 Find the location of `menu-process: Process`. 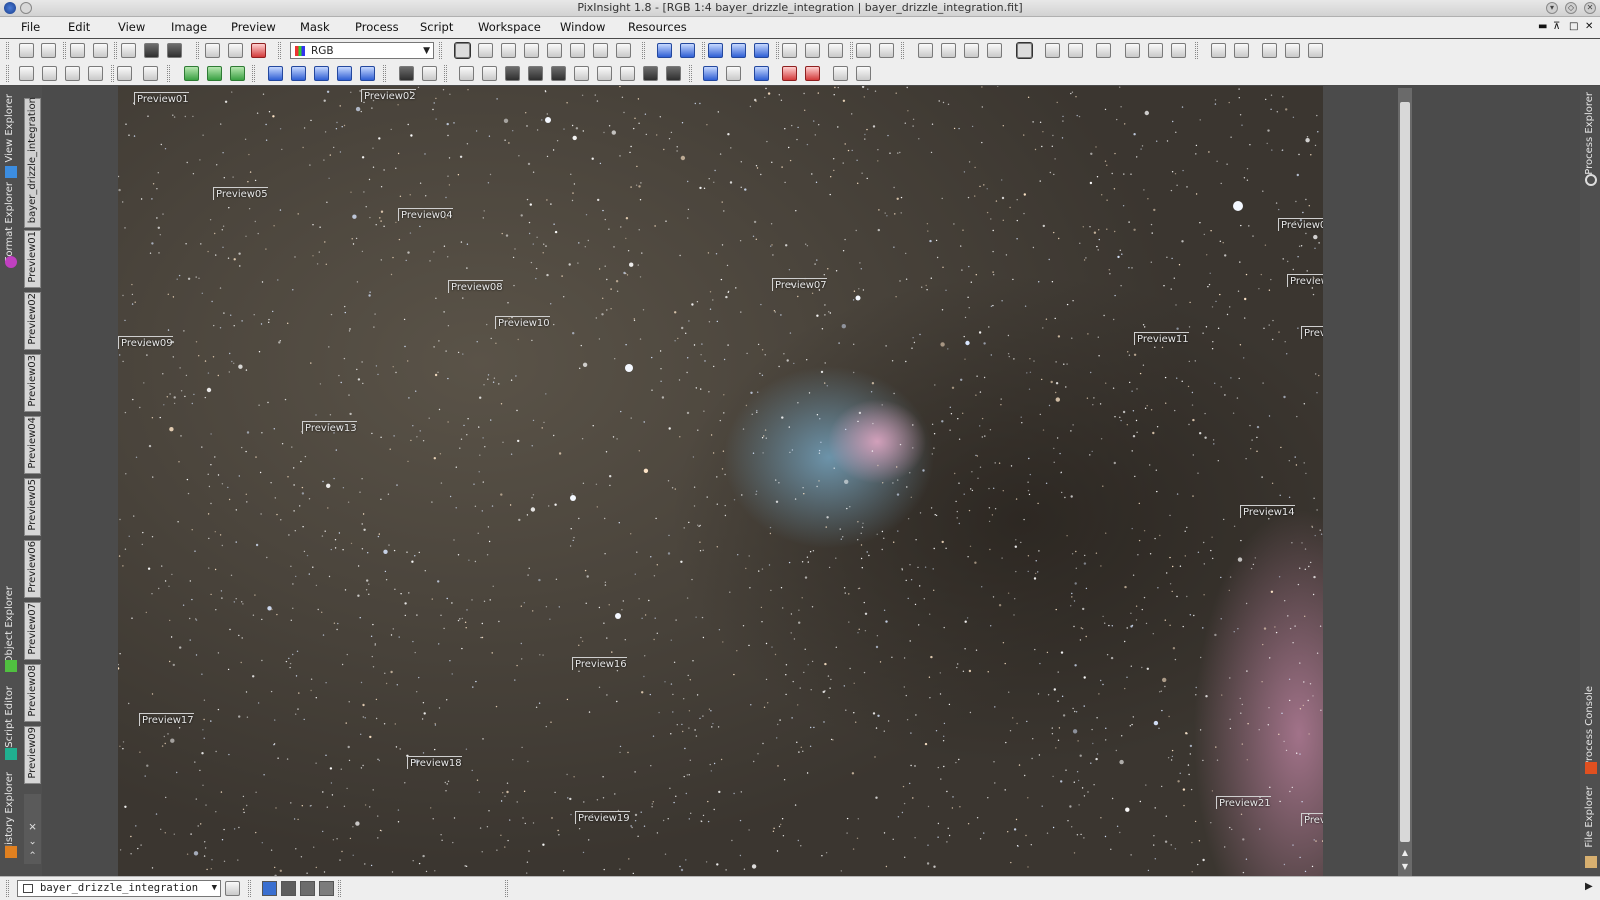

menu-process: Process is located at coordinates (377, 27).